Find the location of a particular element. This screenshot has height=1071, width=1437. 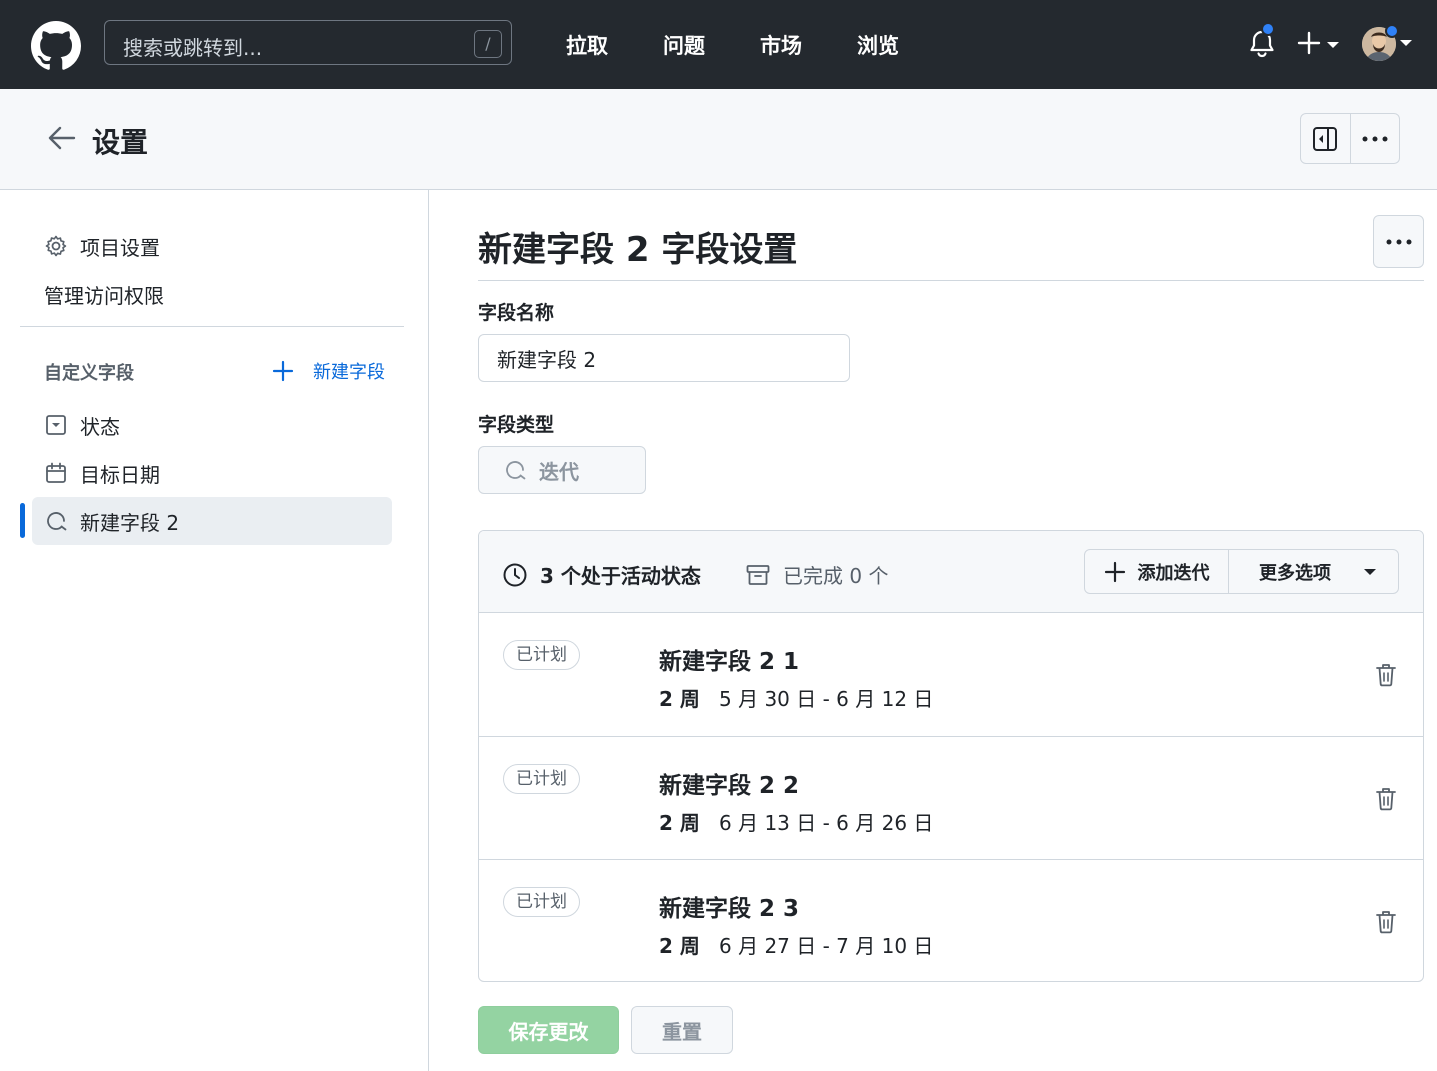

sidebar-item-project-settings: 项目设置 is located at coordinates (212, 246).